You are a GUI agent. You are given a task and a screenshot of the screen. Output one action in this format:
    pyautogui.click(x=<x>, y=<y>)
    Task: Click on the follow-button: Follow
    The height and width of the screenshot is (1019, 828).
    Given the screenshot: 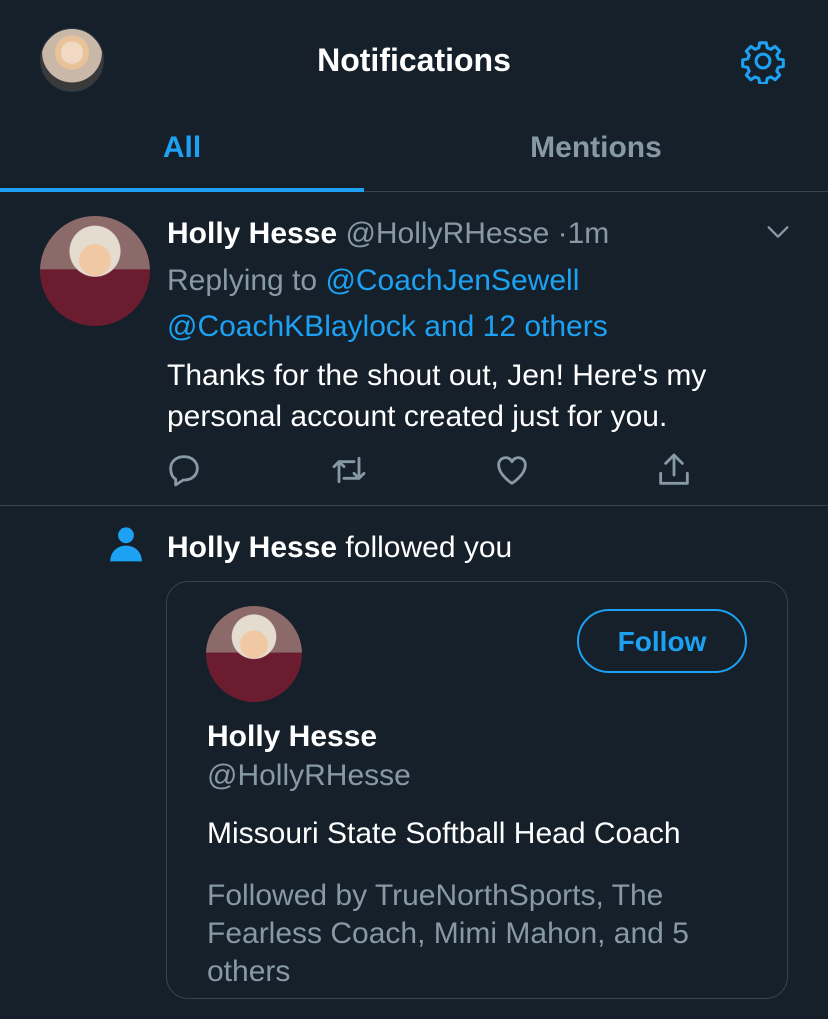 What is the action you would take?
    pyautogui.click(x=662, y=641)
    